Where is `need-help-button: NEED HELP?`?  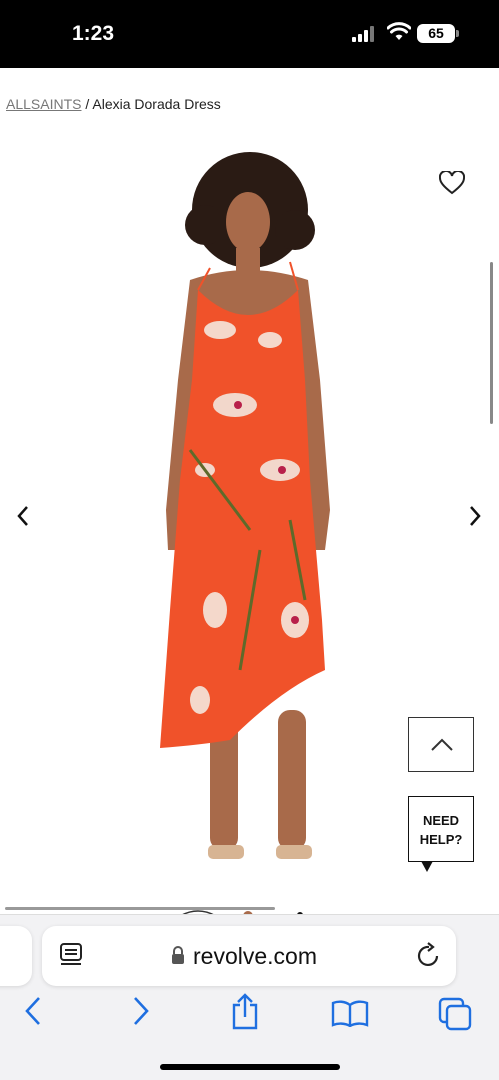 need-help-button: NEED HELP? is located at coordinates (441, 834).